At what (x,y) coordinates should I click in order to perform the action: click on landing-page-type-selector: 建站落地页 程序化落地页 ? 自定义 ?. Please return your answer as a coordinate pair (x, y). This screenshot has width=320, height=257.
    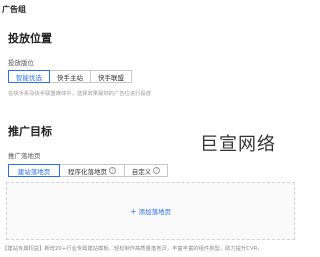
    Looking at the image, I should click on (88, 170).